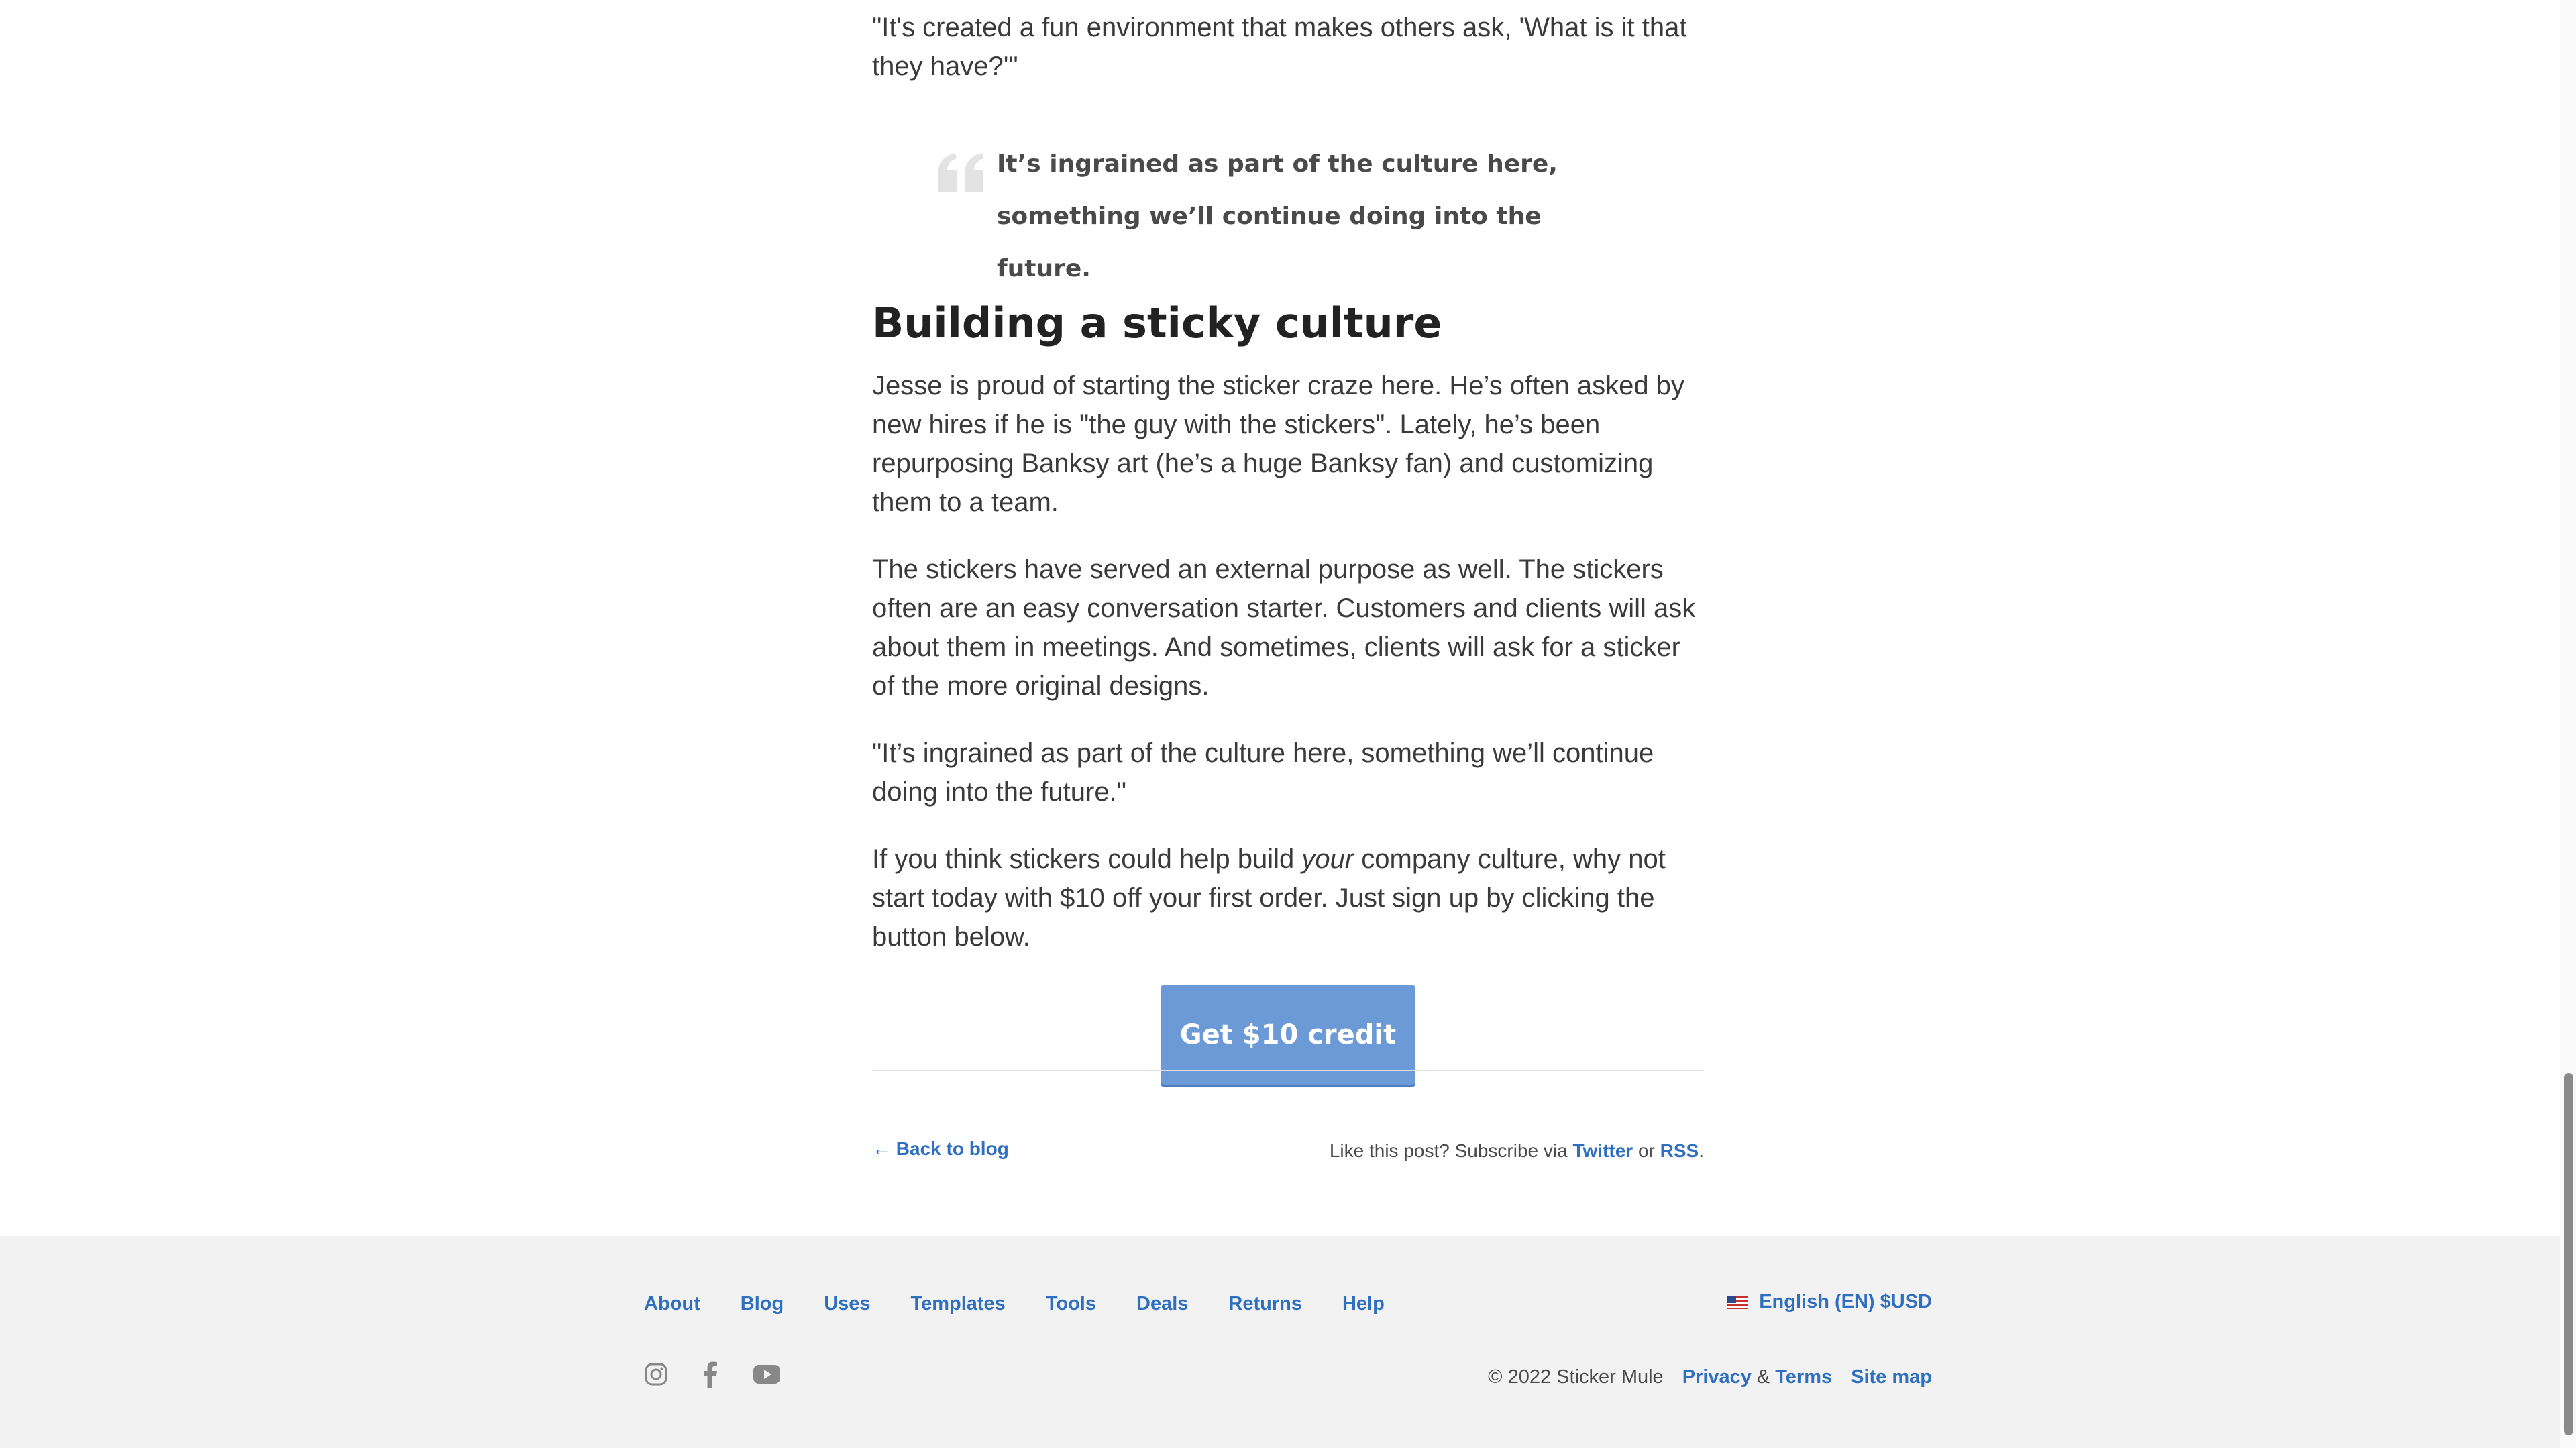 The image size is (2576, 1448). I want to click on copyright: © 2022 Sticker Mule, so click(1576, 1377).